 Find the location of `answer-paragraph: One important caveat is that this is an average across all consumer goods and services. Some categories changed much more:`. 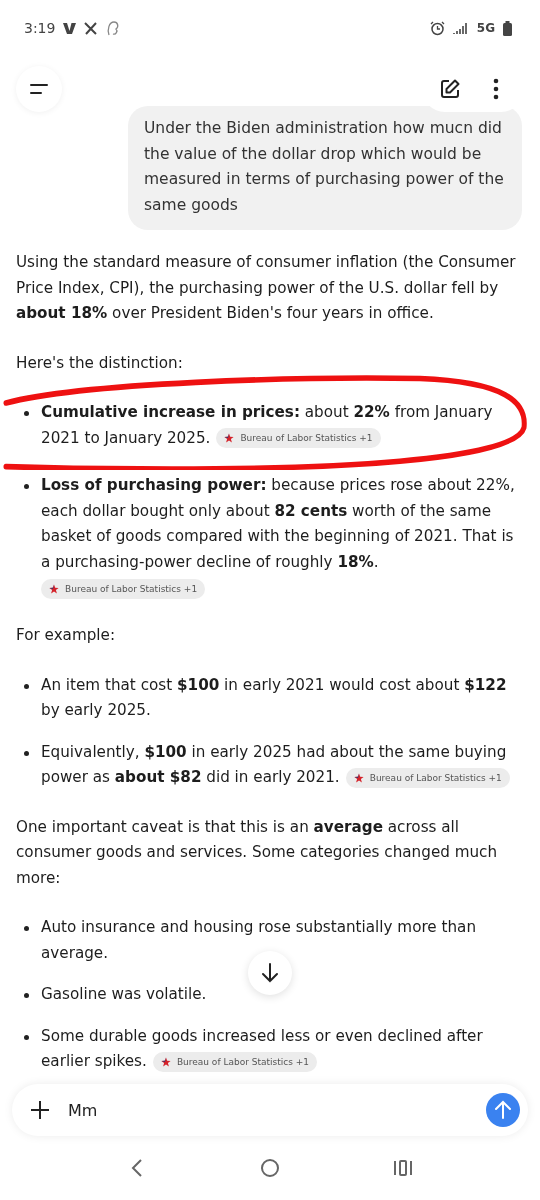

answer-paragraph: One important caveat is that this is an average across all consumer goods and services. Some categories changed much more: is located at coordinates (257, 852).